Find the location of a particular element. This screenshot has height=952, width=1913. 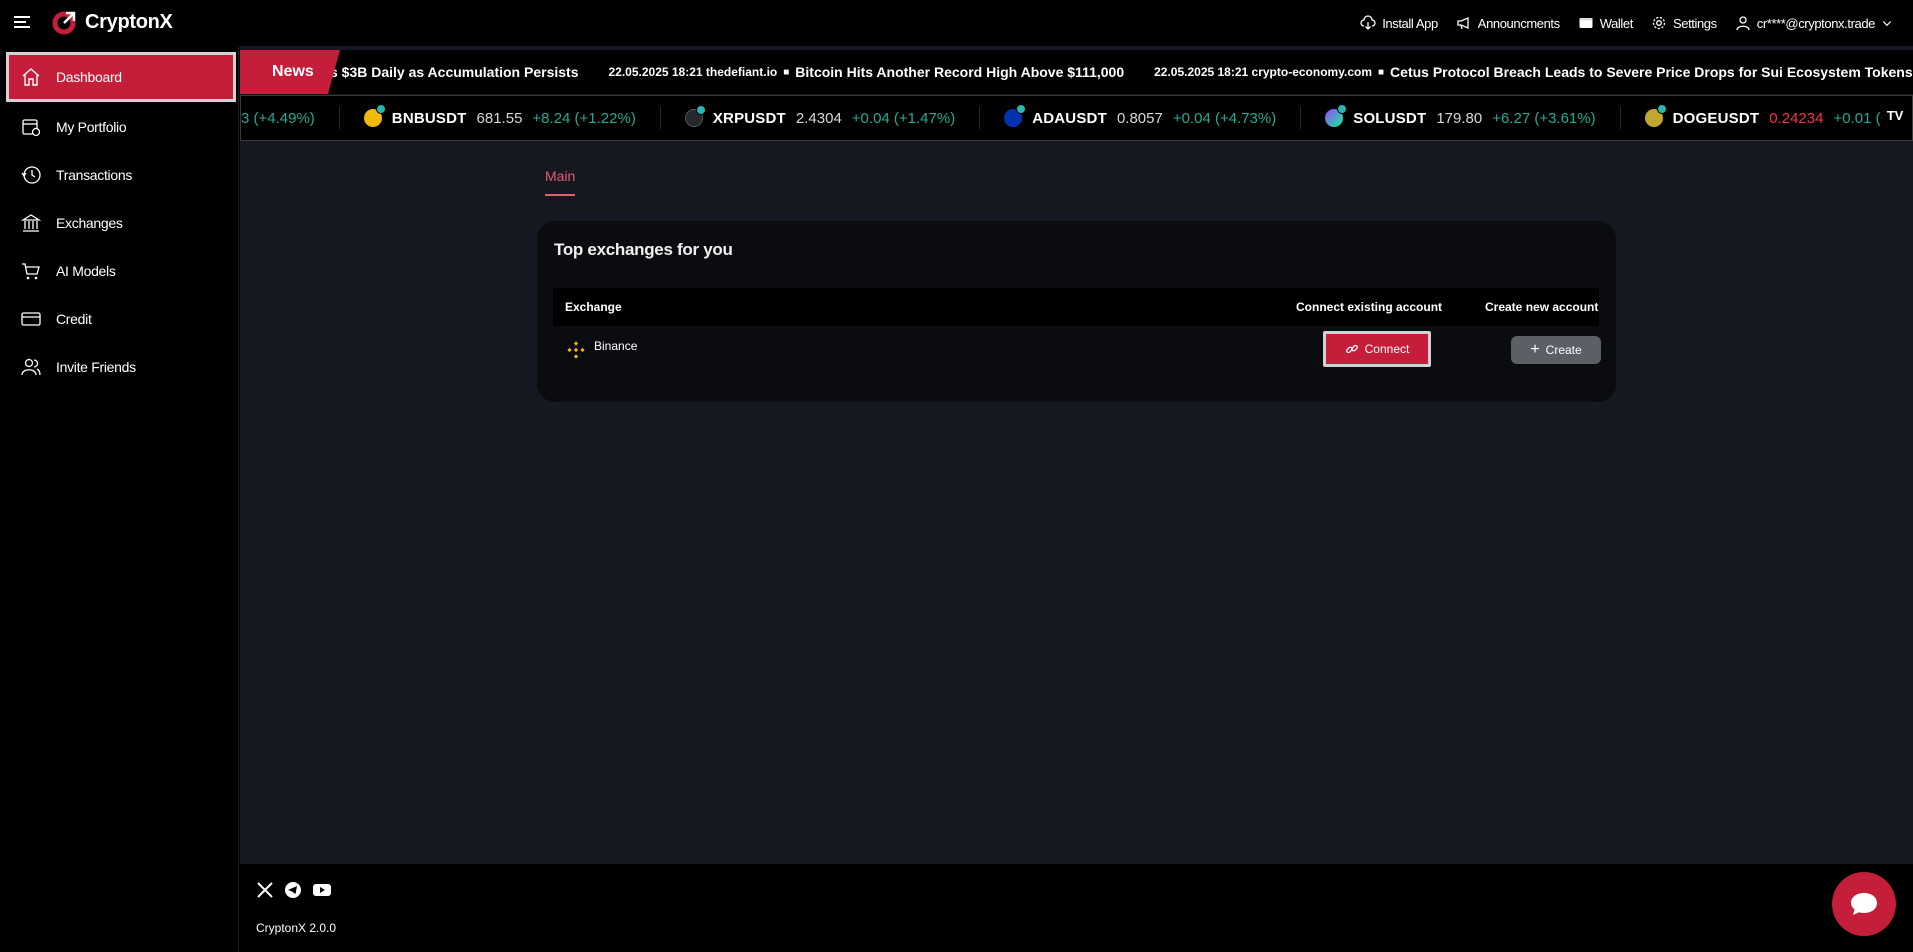

news-headline: s $3B Daily as Accumulation Persists is located at coordinates (454, 72).